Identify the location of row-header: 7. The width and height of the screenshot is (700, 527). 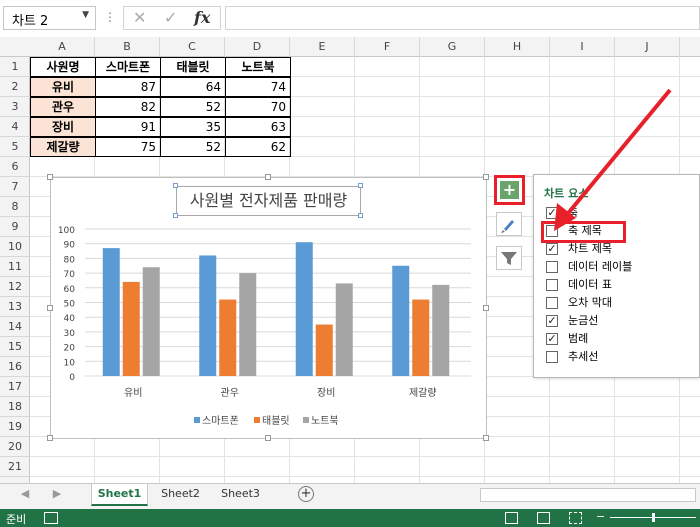
(15, 187).